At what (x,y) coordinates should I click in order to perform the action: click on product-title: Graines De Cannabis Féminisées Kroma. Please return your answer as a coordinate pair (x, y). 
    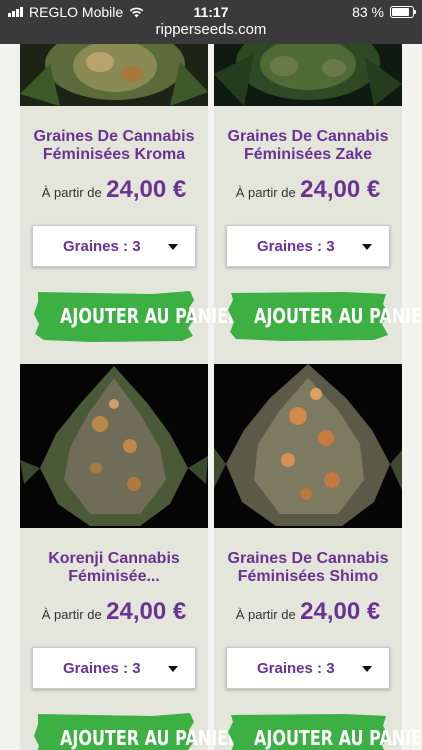
    Looking at the image, I should click on (114, 146).